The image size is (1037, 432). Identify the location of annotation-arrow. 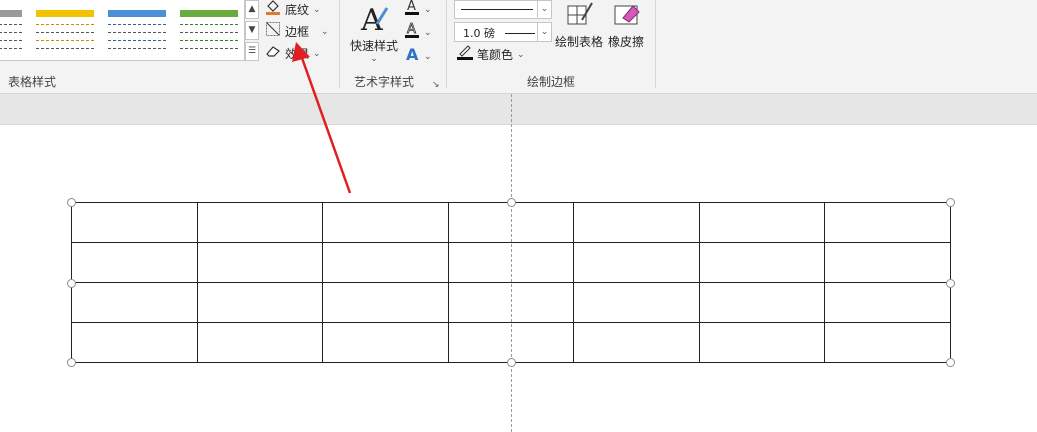
(322, 118).